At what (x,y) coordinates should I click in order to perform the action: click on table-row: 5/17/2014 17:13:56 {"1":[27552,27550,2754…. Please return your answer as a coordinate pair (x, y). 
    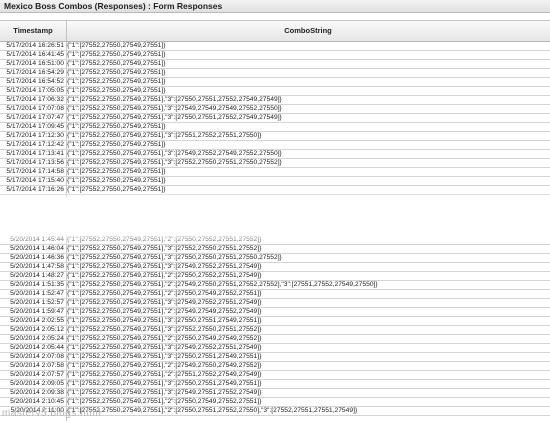
    Looking at the image, I should click on (275, 163).